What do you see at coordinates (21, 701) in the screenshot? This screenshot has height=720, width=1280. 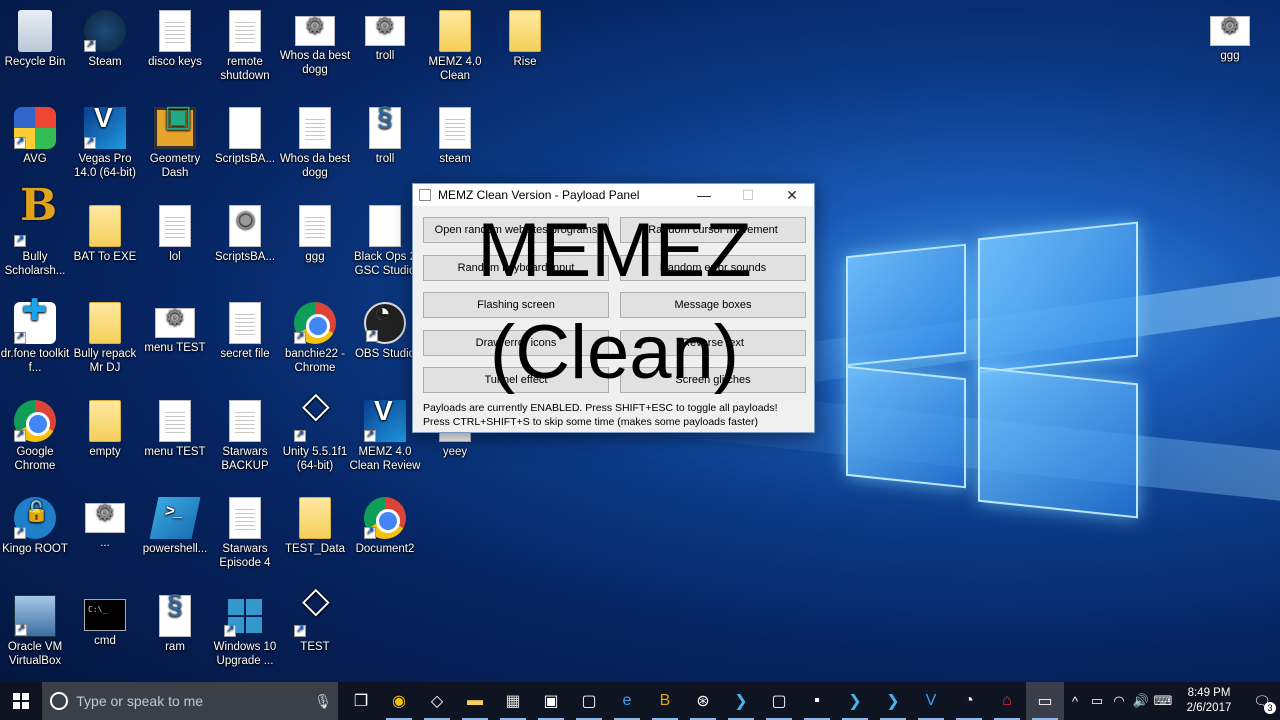 I see `start-button` at bounding box center [21, 701].